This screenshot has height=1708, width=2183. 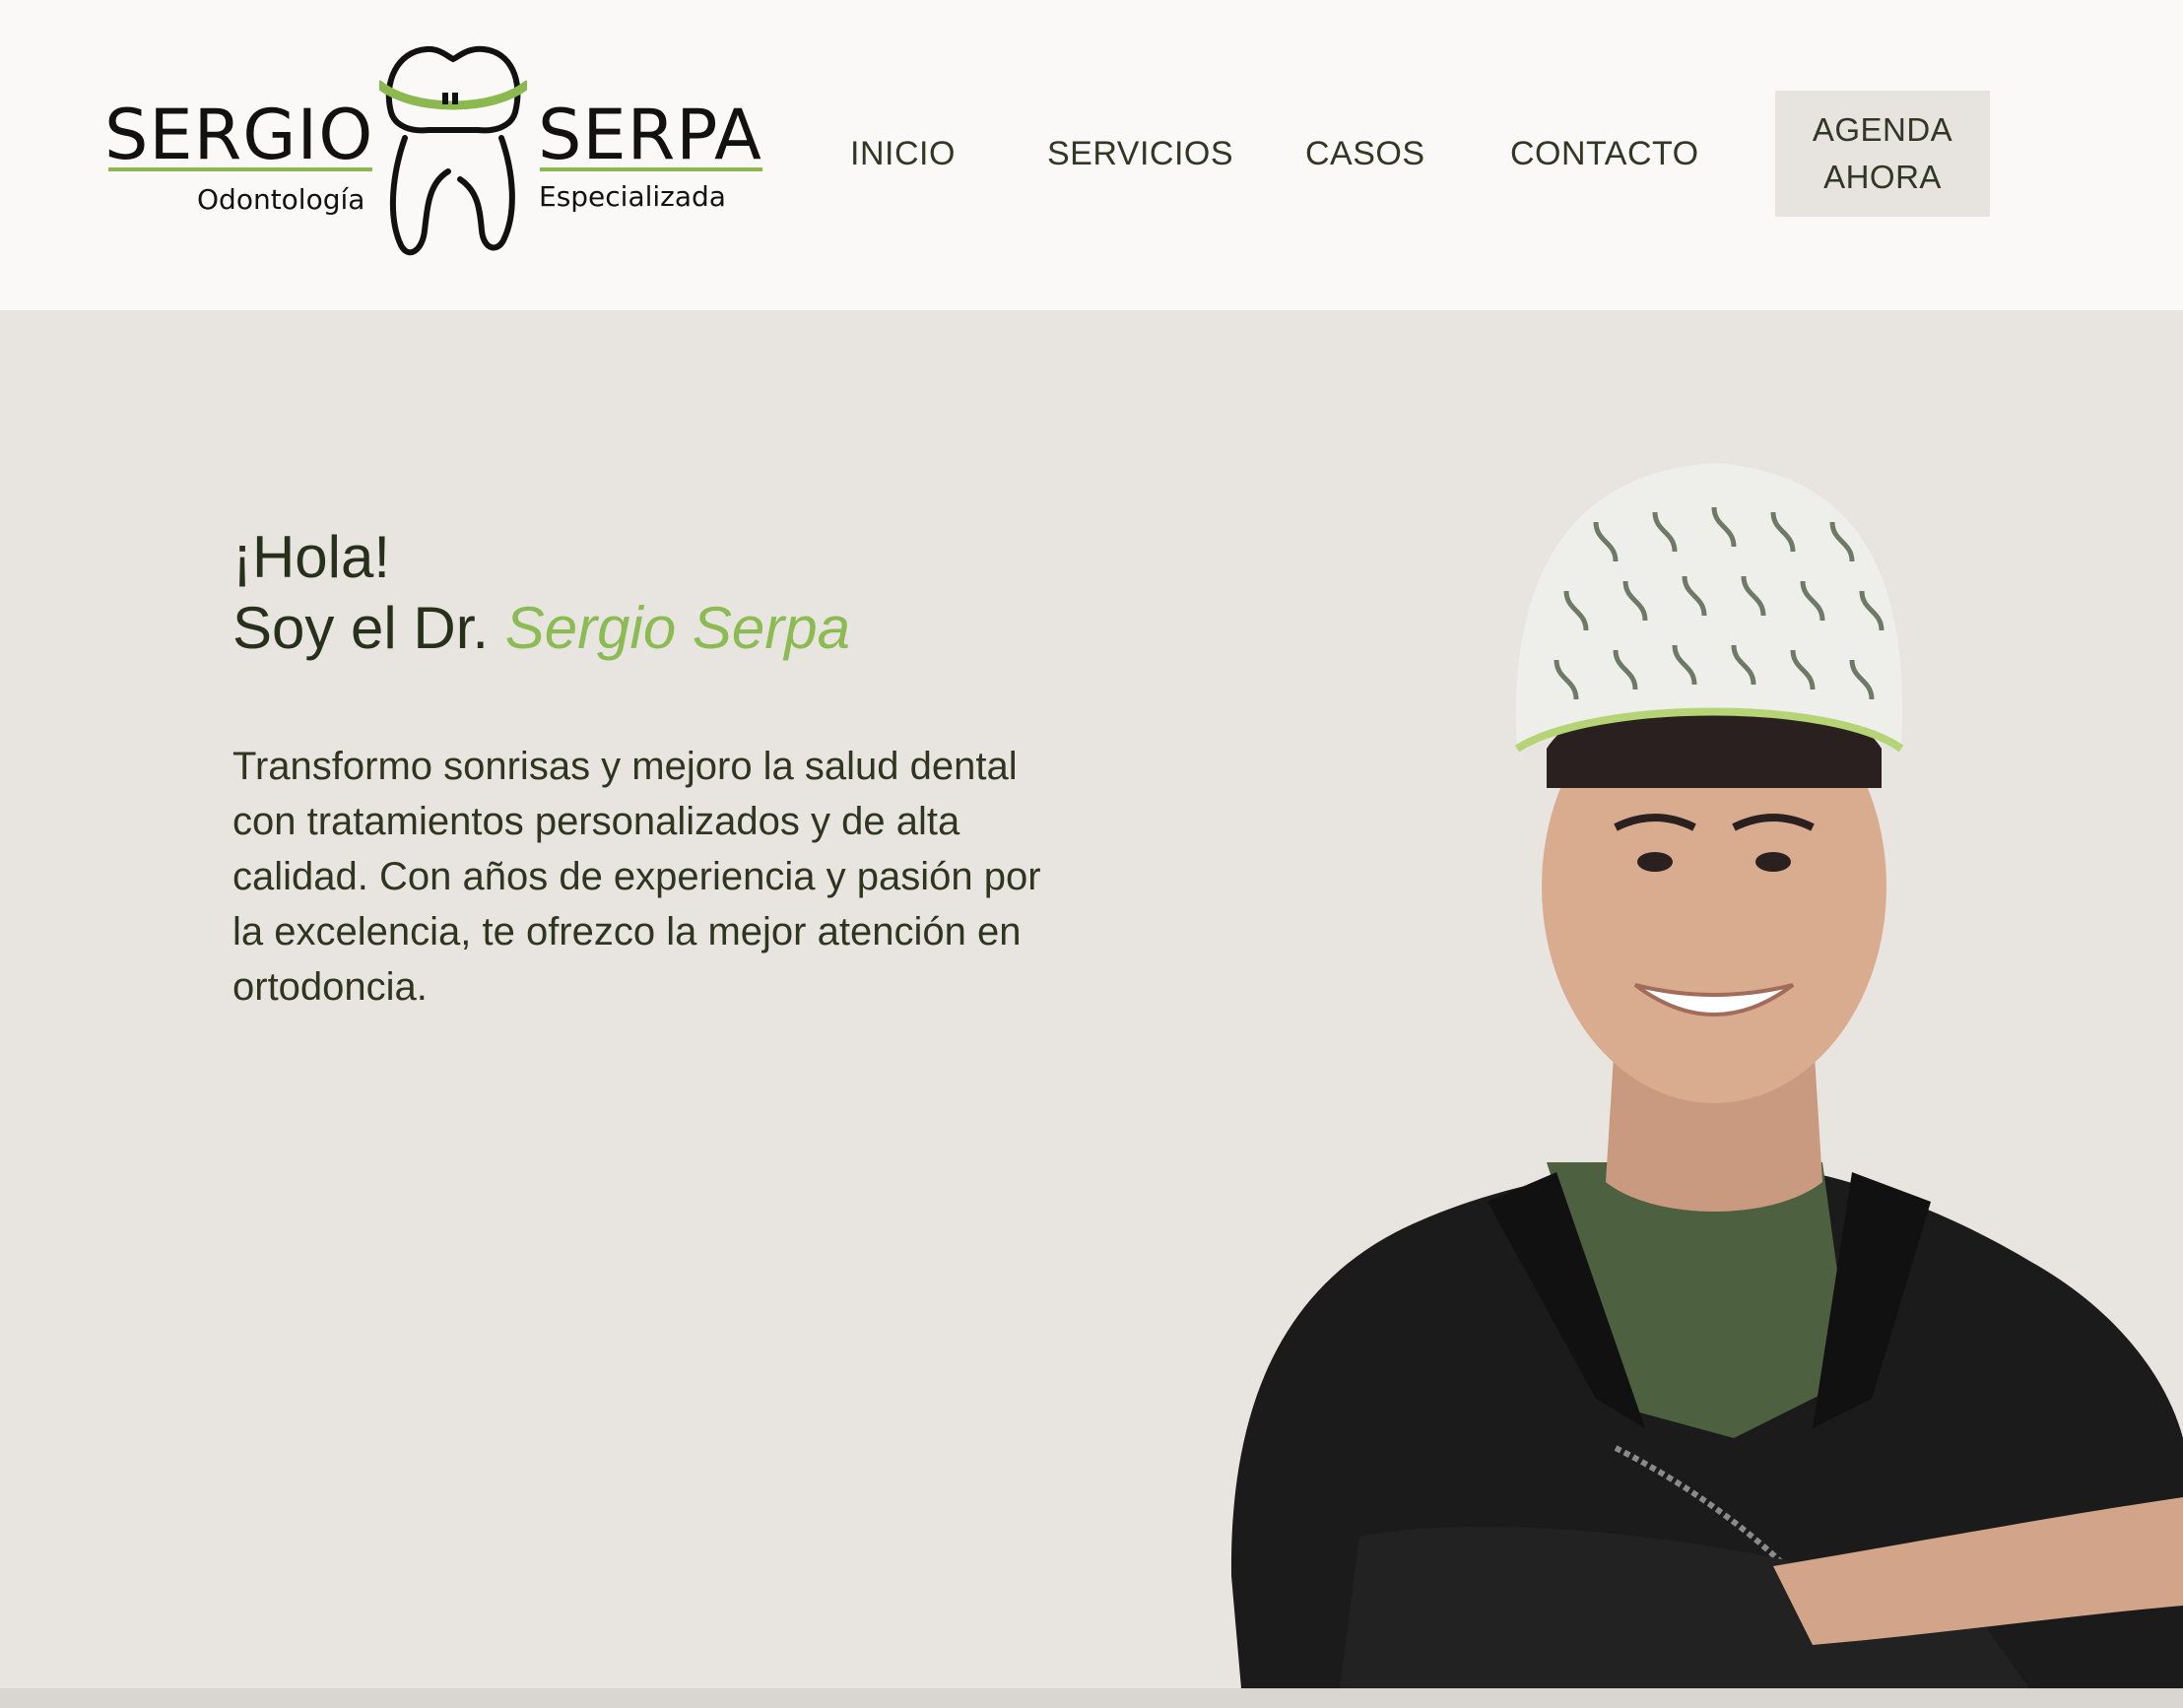 What do you see at coordinates (240, 169) in the screenshot?
I see `logo-underline-left` at bounding box center [240, 169].